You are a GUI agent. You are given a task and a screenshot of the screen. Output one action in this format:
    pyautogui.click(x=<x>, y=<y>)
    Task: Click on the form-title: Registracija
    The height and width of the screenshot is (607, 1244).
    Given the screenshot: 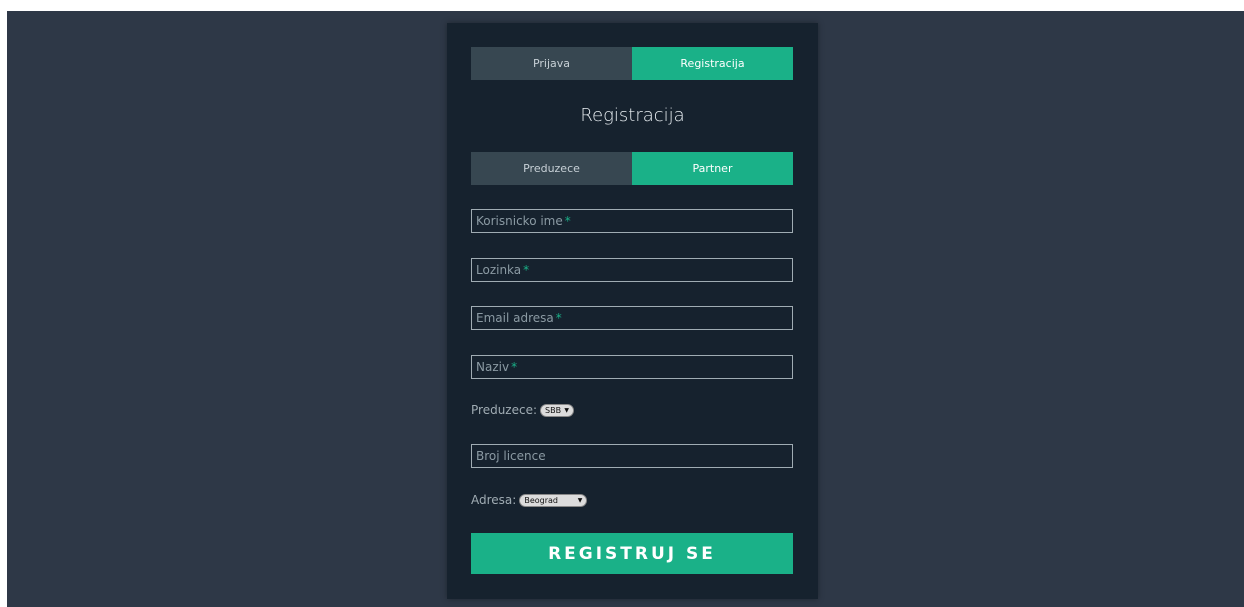 What is the action you would take?
    pyautogui.click(x=632, y=115)
    